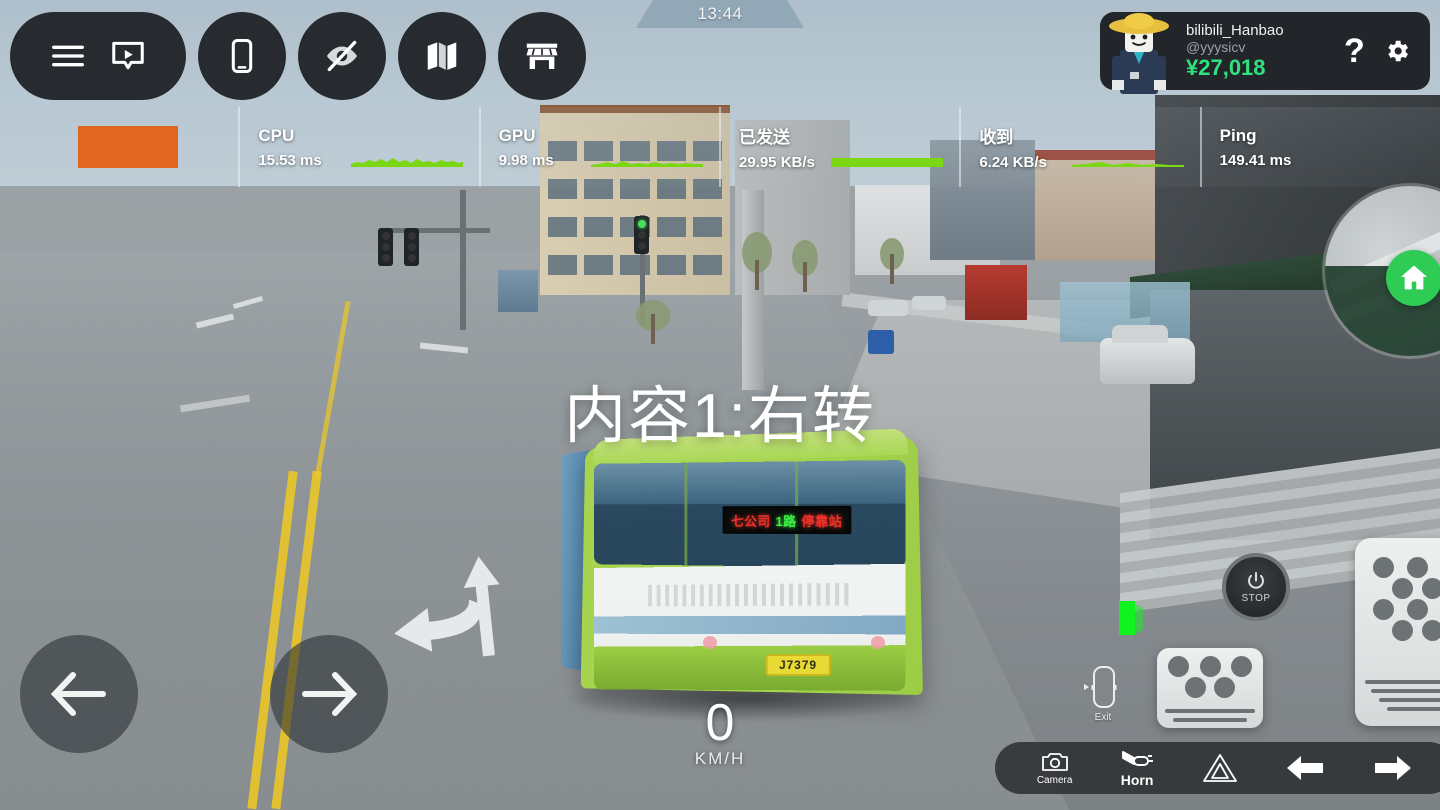  I want to click on traffic-light-arm, so click(435, 230).